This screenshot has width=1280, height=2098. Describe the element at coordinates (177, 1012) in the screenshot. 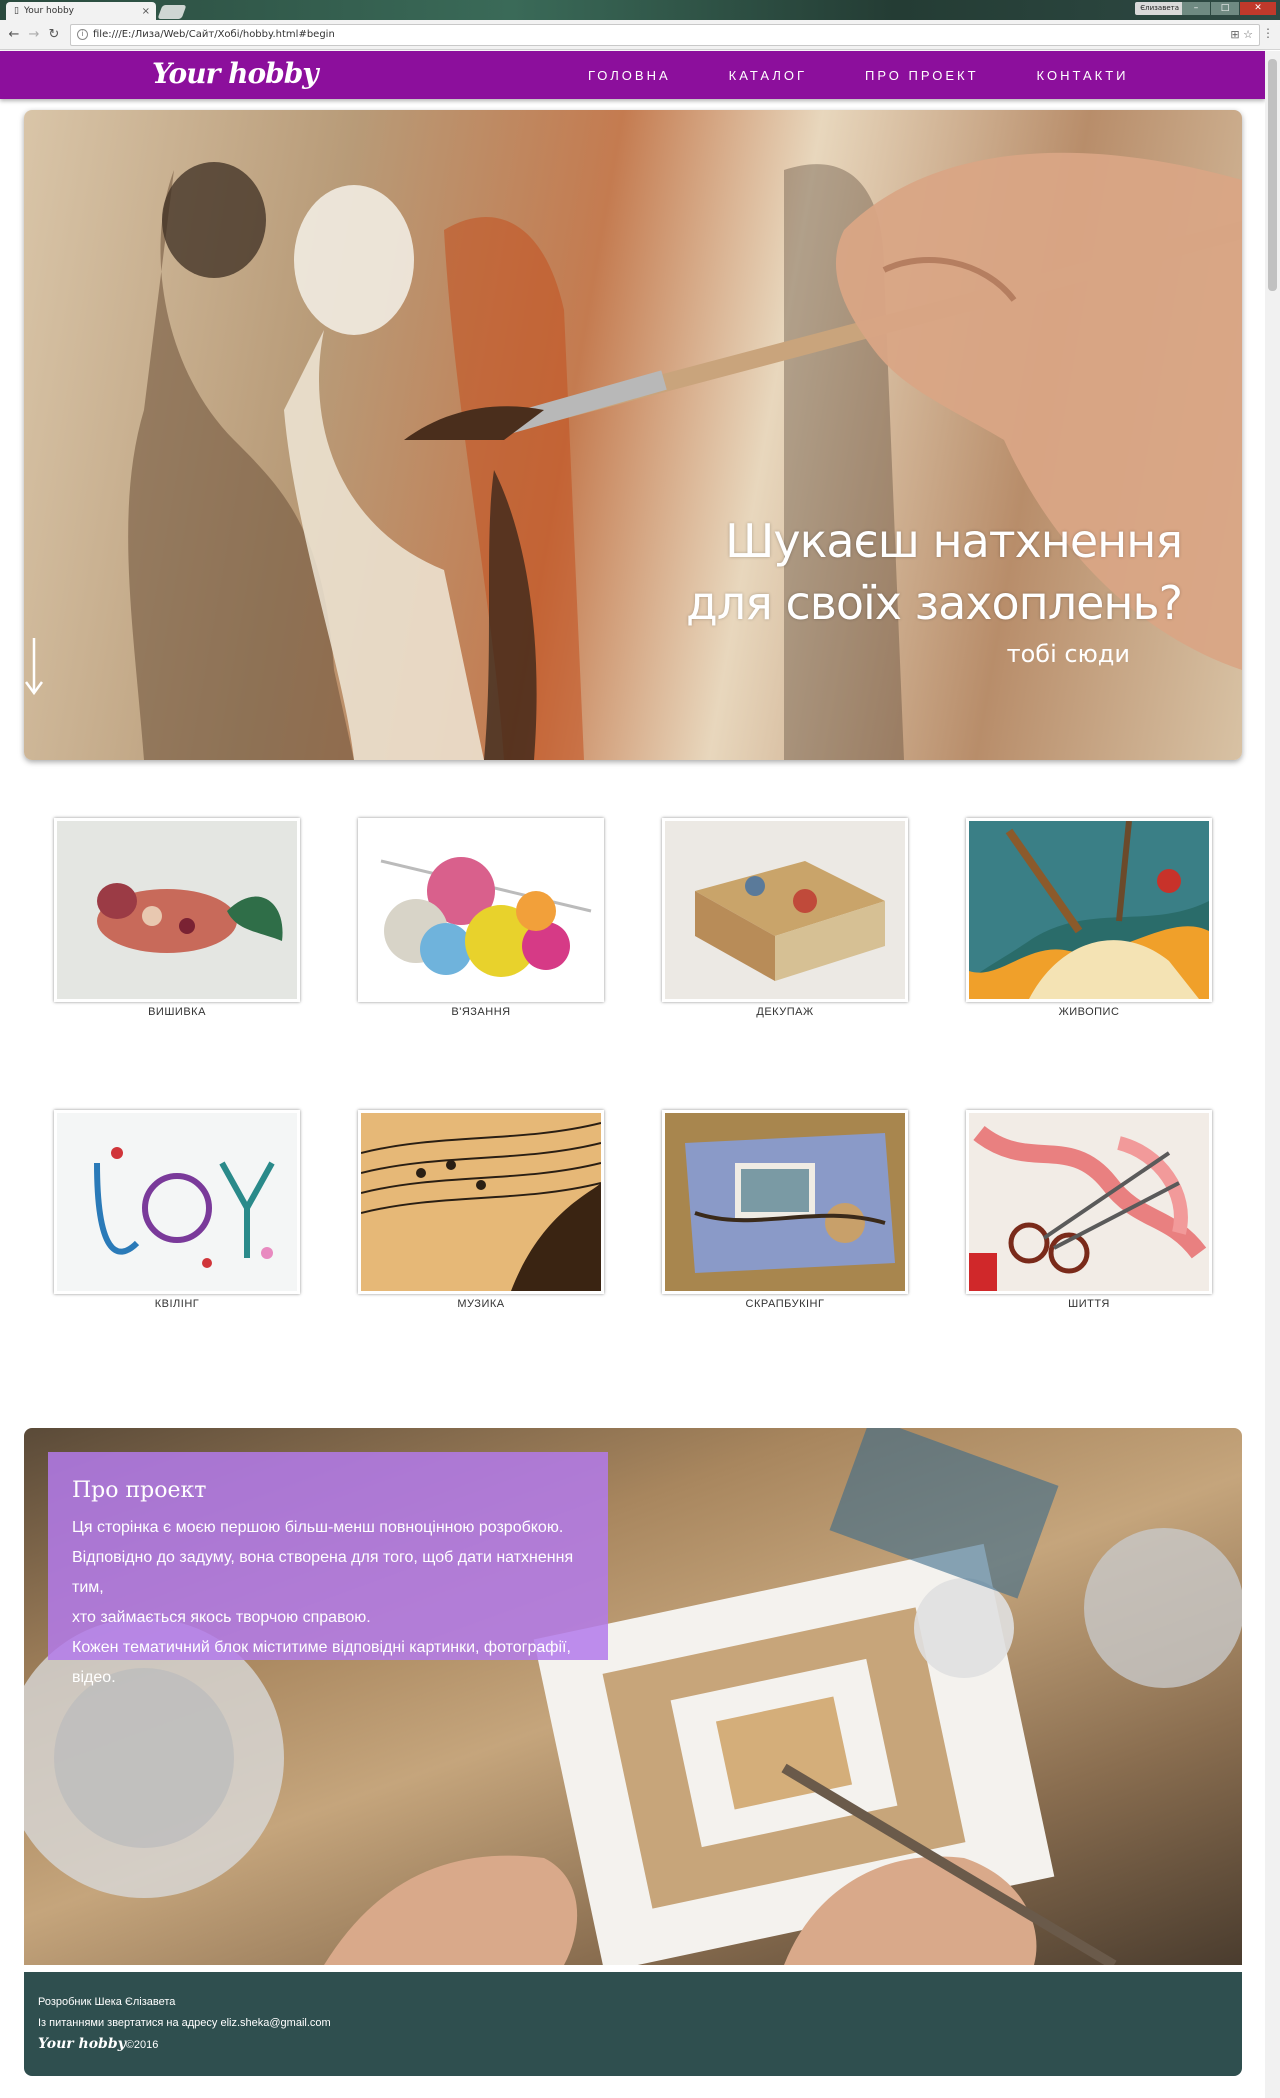

I see `category-label: ВИШИВКА` at that location.